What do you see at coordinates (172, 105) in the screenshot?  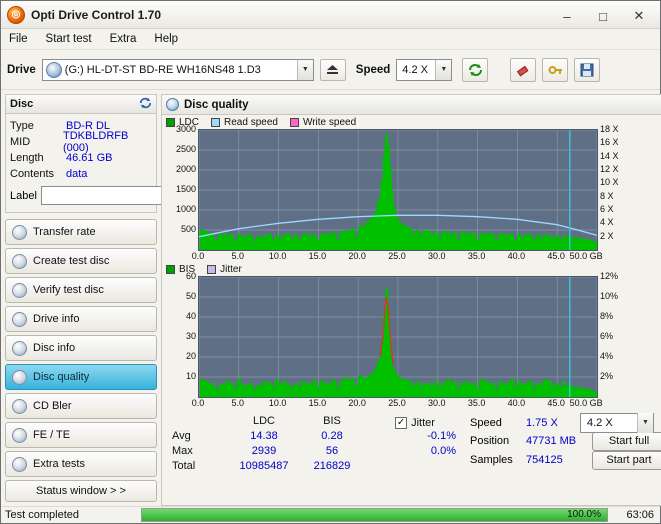 I see `disc-quality-icon` at bounding box center [172, 105].